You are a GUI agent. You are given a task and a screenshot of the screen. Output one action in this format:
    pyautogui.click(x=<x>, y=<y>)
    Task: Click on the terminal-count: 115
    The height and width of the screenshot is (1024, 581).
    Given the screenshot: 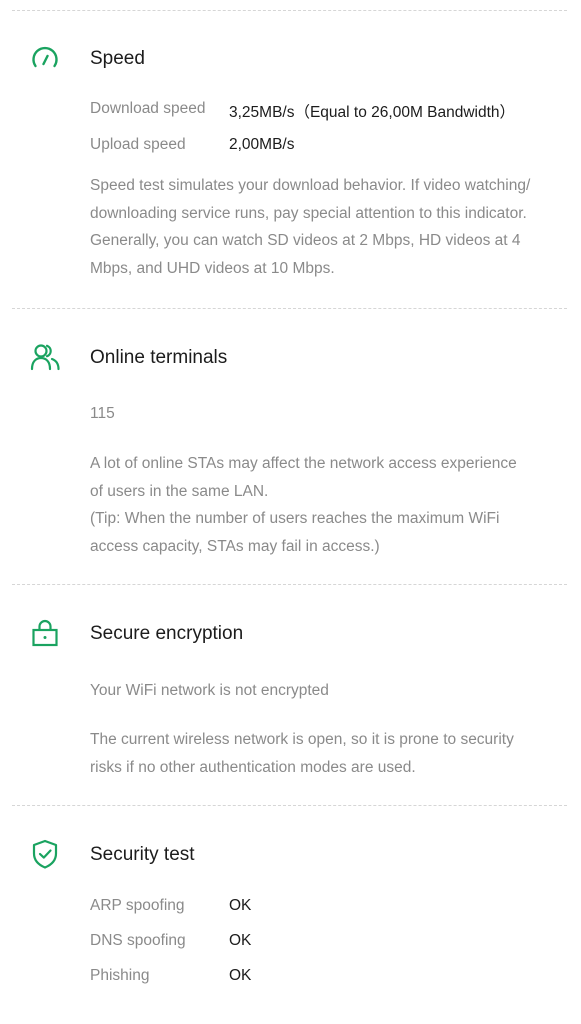 What is the action you would take?
    pyautogui.click(x=102, y=413)
    